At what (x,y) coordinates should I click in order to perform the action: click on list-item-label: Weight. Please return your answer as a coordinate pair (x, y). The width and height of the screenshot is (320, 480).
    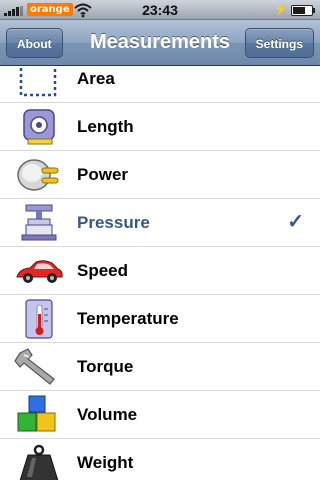
    Looking at the image, I should click on (105, 462).